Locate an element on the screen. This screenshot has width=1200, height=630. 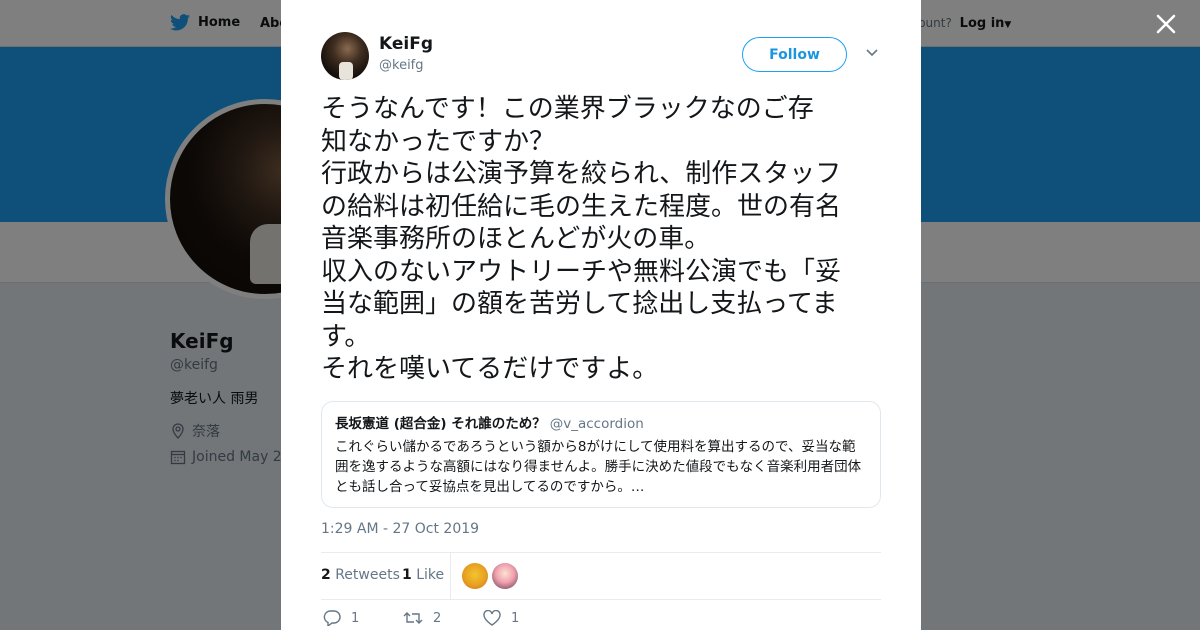
retweet-count: 2 is located at coordinates (437, 618).